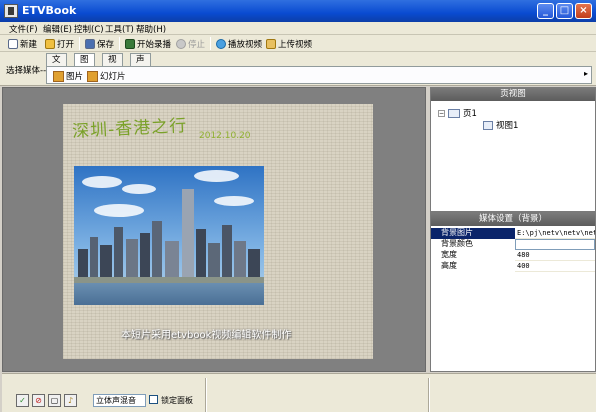  What do you see at coordinates (89, 29) in the screenshot?
I see `menu-control: 控制(C)` at bounding box center [89, 29].